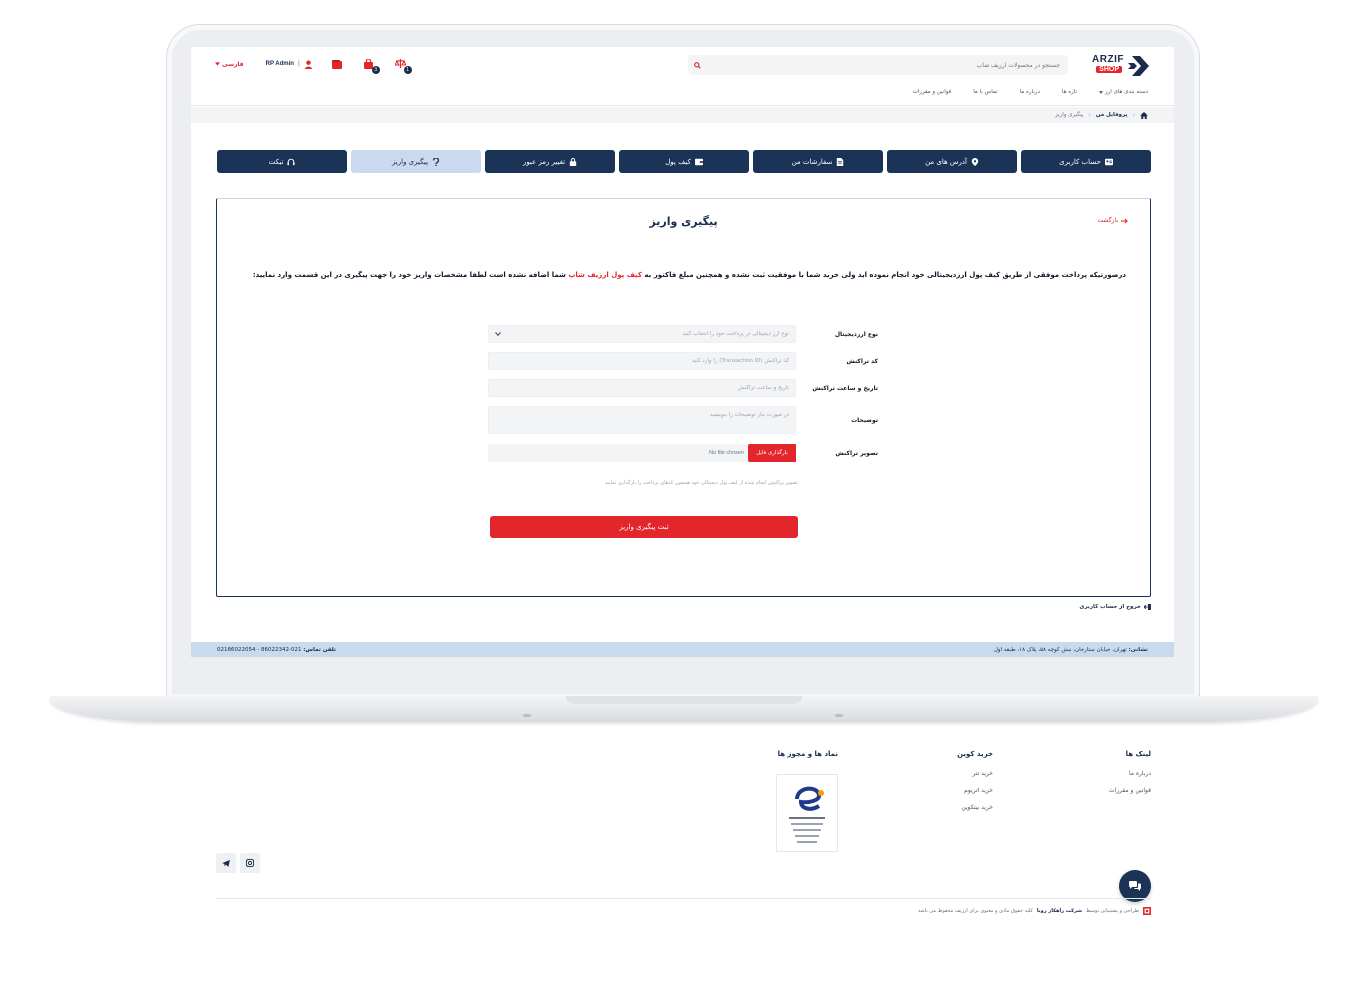 This screenshot has height=992, width=1366. What do you see at coordinates (683, 221) in the screenshot?
I see `page-title: پیگیری واریز` at bounding box center [683, 221].